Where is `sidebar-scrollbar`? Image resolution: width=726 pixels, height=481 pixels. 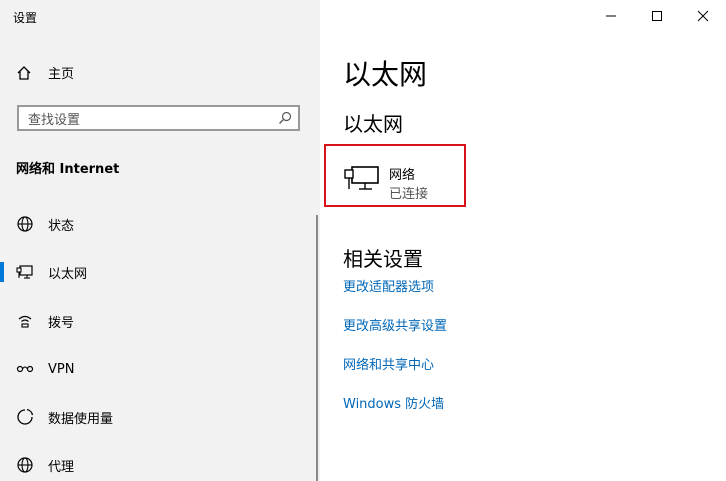
sidebar-scrollbar is located at coordinates (317, 348).